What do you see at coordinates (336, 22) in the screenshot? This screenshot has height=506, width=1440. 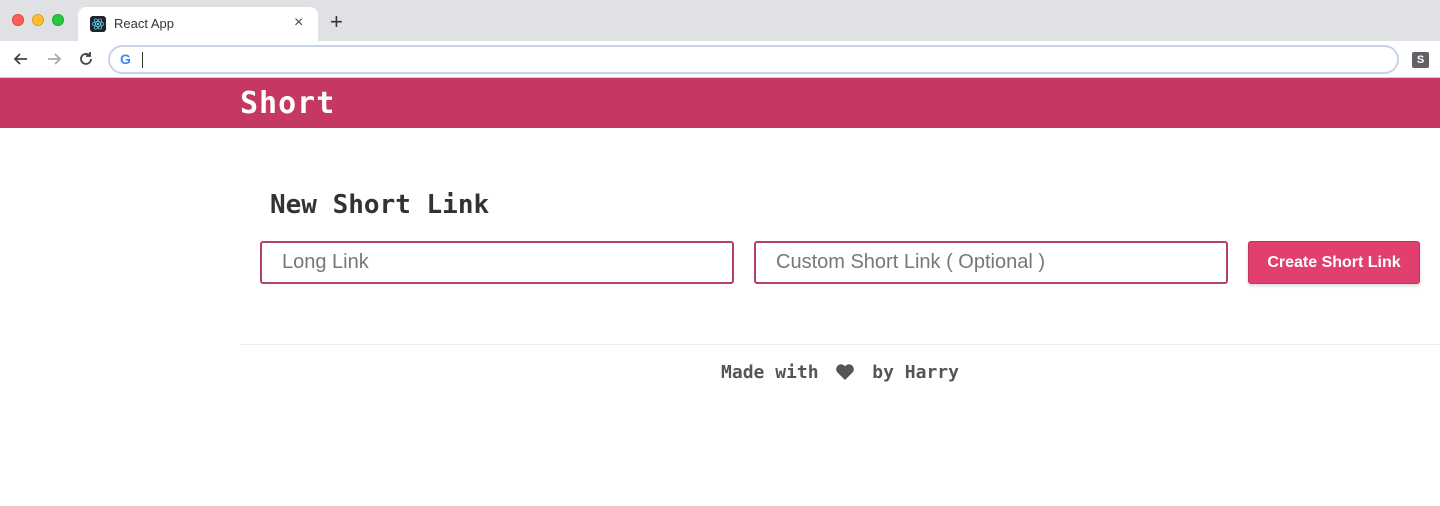 I see `new-tab-button: +` at bounding box center [336, 22].